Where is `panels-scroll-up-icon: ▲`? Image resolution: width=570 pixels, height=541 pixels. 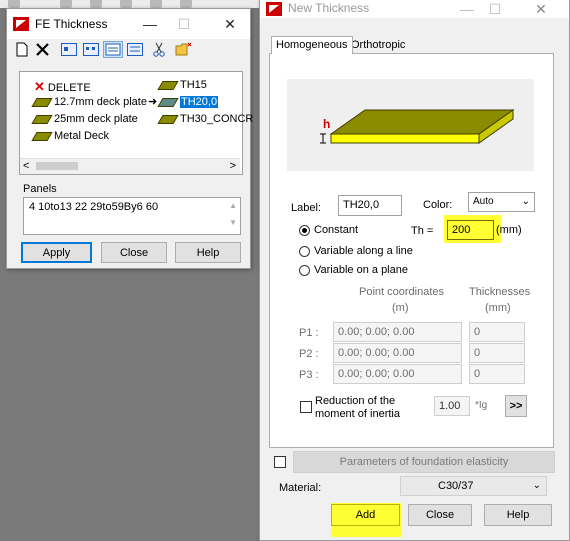
panels-scroll-up-icon: ▲ is located at coordinates (233, 205).